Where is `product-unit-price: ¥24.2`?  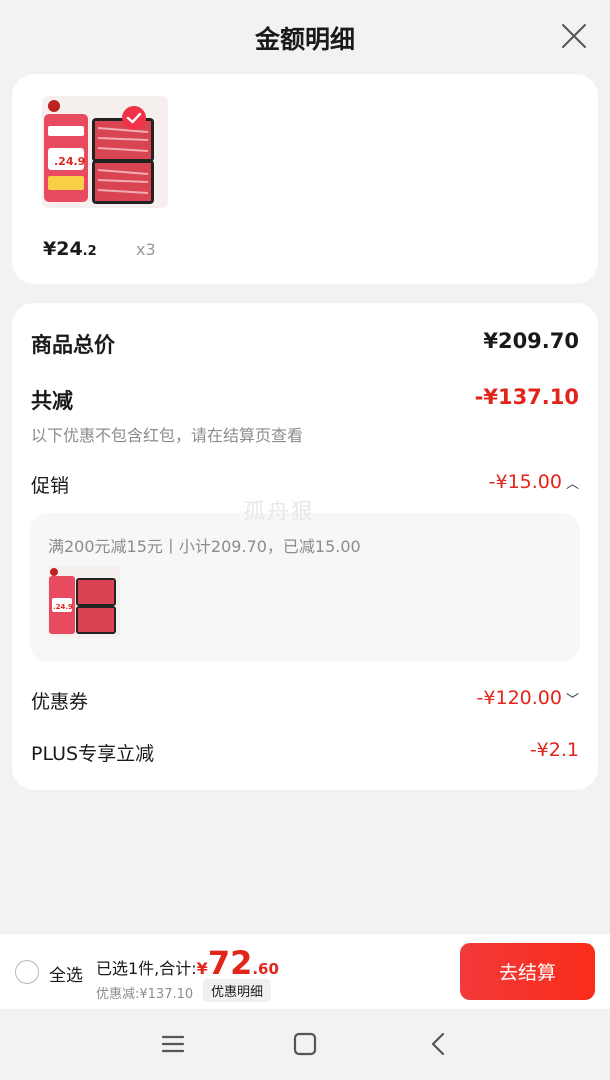 product-unit-price: ¥24.2 is located at coordinates (70, 249).